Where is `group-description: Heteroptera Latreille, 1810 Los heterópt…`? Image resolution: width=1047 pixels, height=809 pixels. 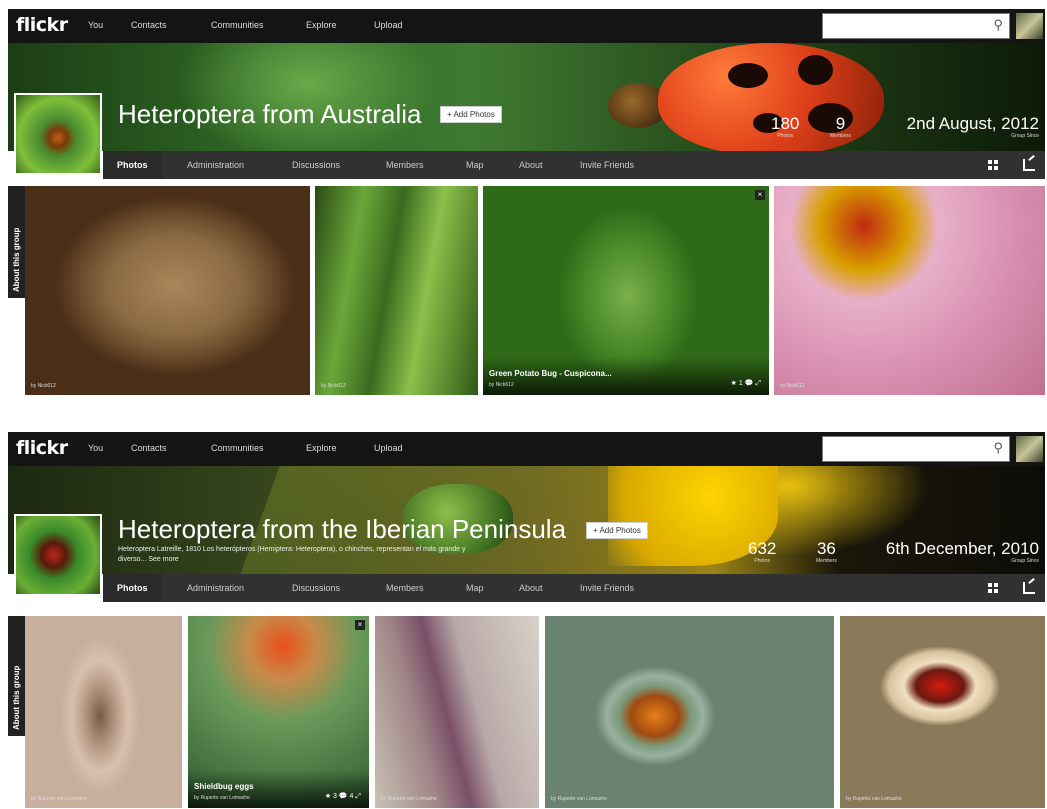 group-description: Heteroptera Latreille, 1810 Los heterópt… is located at coordinates (298, 555).